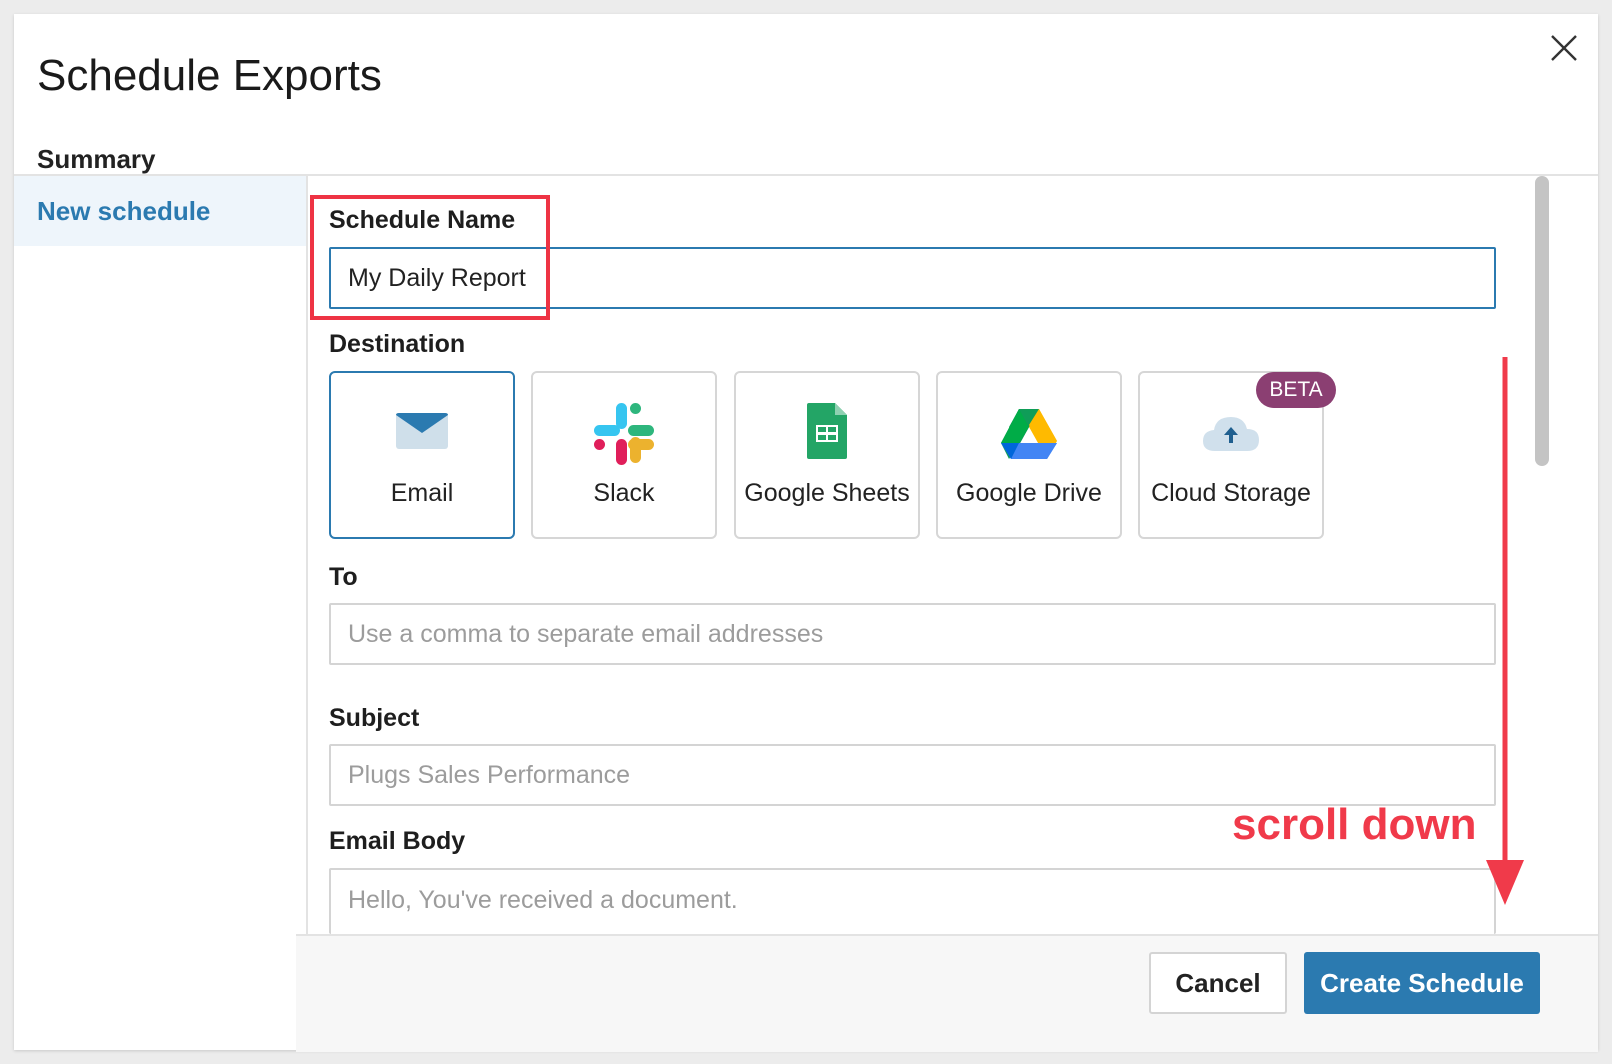 This screenshot has width=1612, height=1064. I want to click on email-body-label: Email Body, so click(397, 841).